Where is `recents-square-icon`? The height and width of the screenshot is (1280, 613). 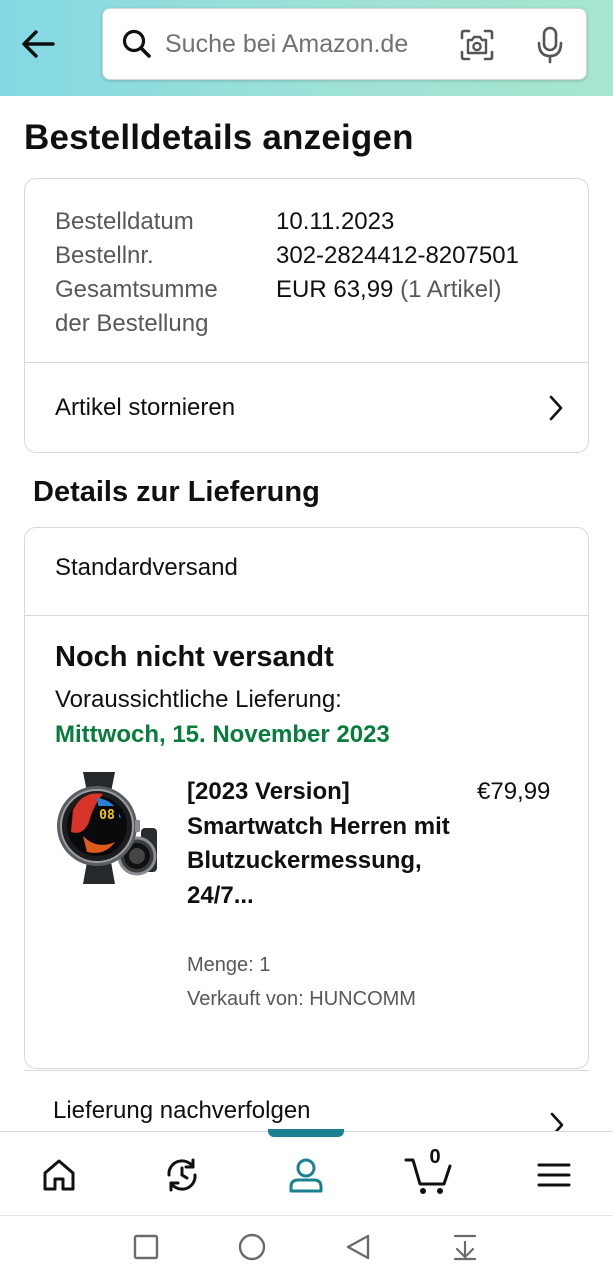 recents-square-icon is located at coordinates (146, 1247).